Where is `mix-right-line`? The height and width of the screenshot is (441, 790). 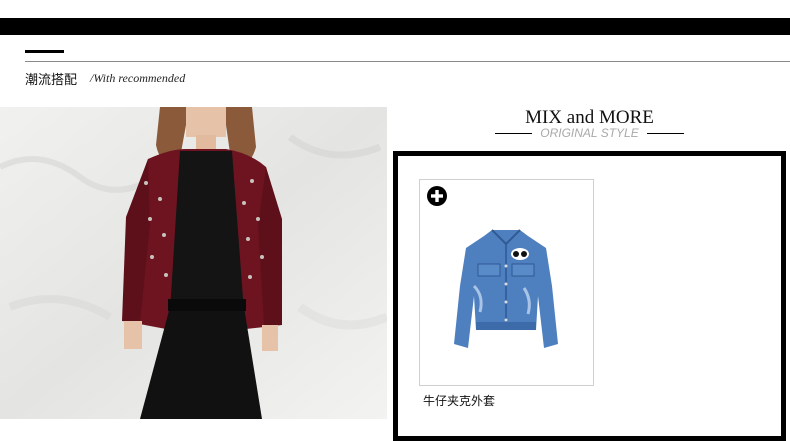
mix-right-line is located at coordinates (665, 133).